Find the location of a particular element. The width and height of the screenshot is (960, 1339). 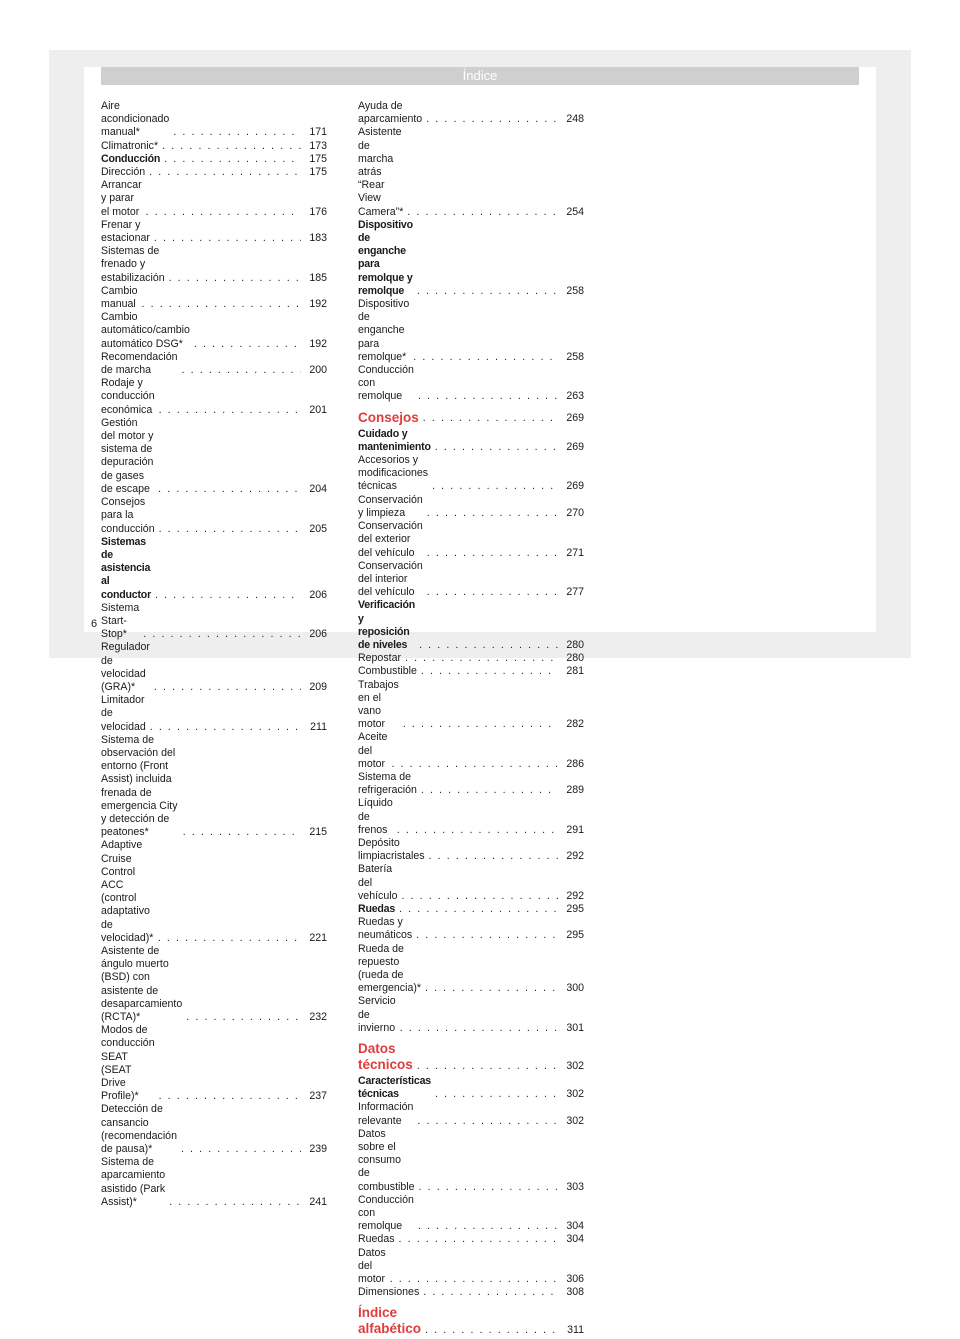

toc-entry-page: 286 is located at coordinates (575, 763).